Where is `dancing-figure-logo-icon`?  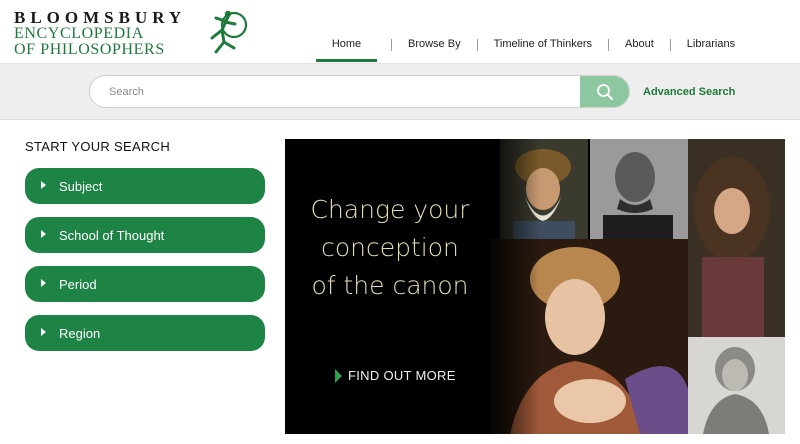 dancing-figure-logo-icon is located at coordinates (229, 32).